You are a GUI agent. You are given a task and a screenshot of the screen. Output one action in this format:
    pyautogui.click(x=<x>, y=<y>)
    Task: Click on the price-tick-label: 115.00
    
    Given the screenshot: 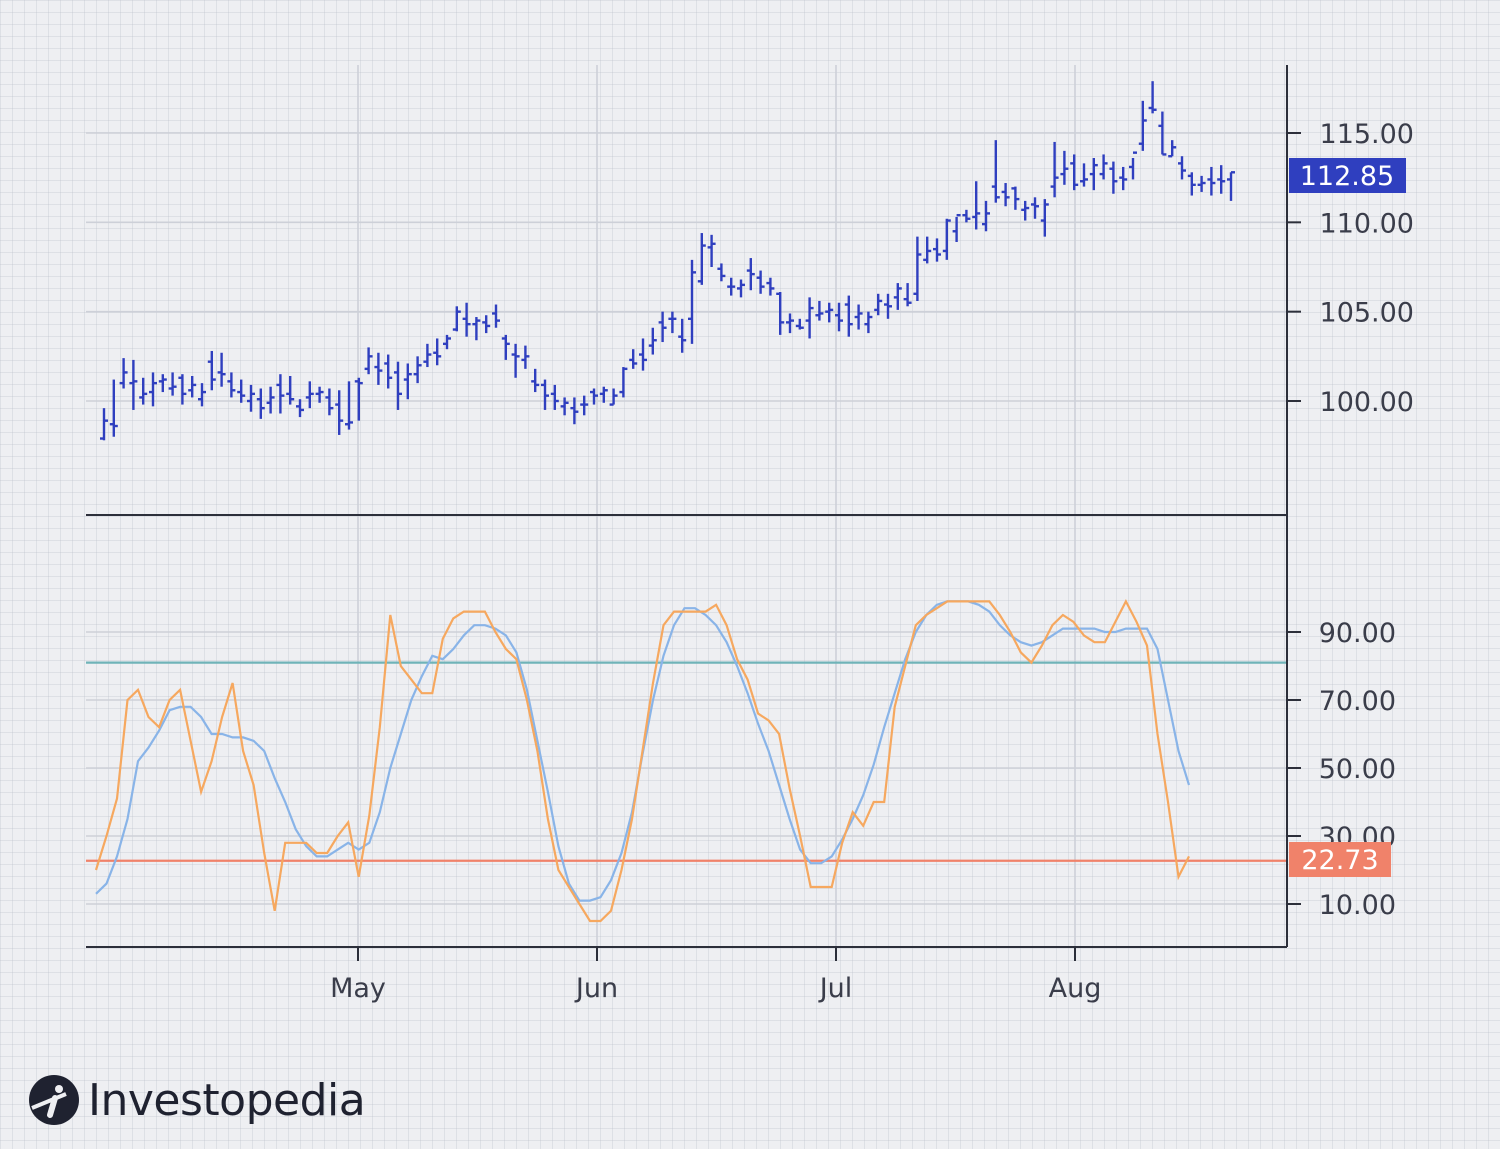 What is the action you would take?
    pyautogui.click(x=1367, y=134)
    